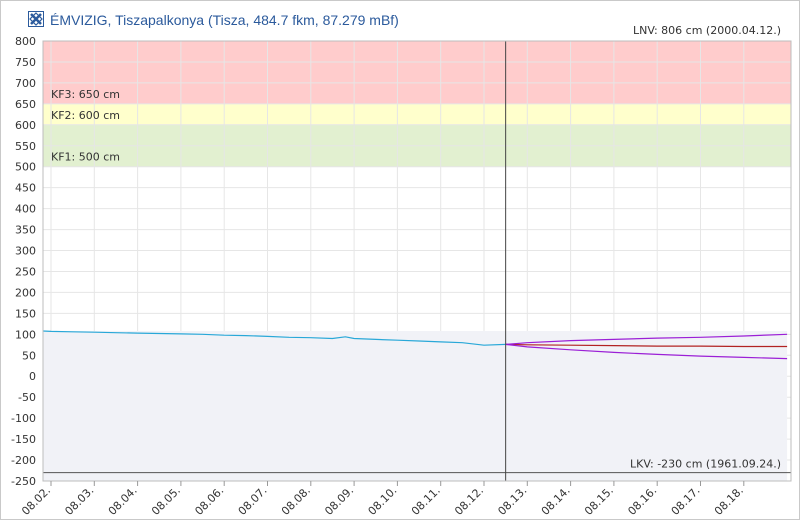 Image resolution: width=800 pixels, height=521 pixels. Describe the element at coordinates (209, 501) in the screenshot. I see `x-tick-label: 08.06.` at that location.